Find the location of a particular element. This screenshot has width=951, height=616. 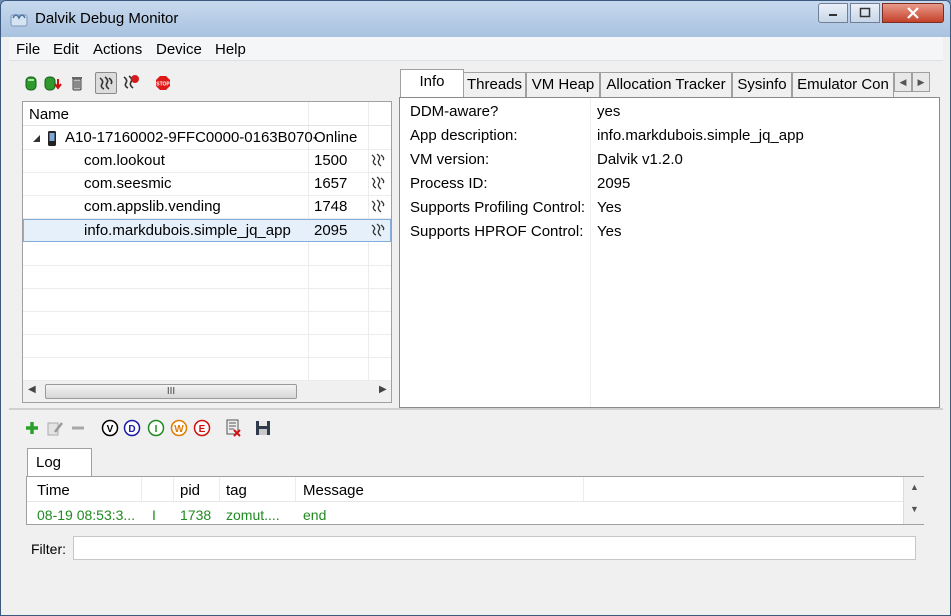

warn-level-icon: W is located at coordinates (179, 428).